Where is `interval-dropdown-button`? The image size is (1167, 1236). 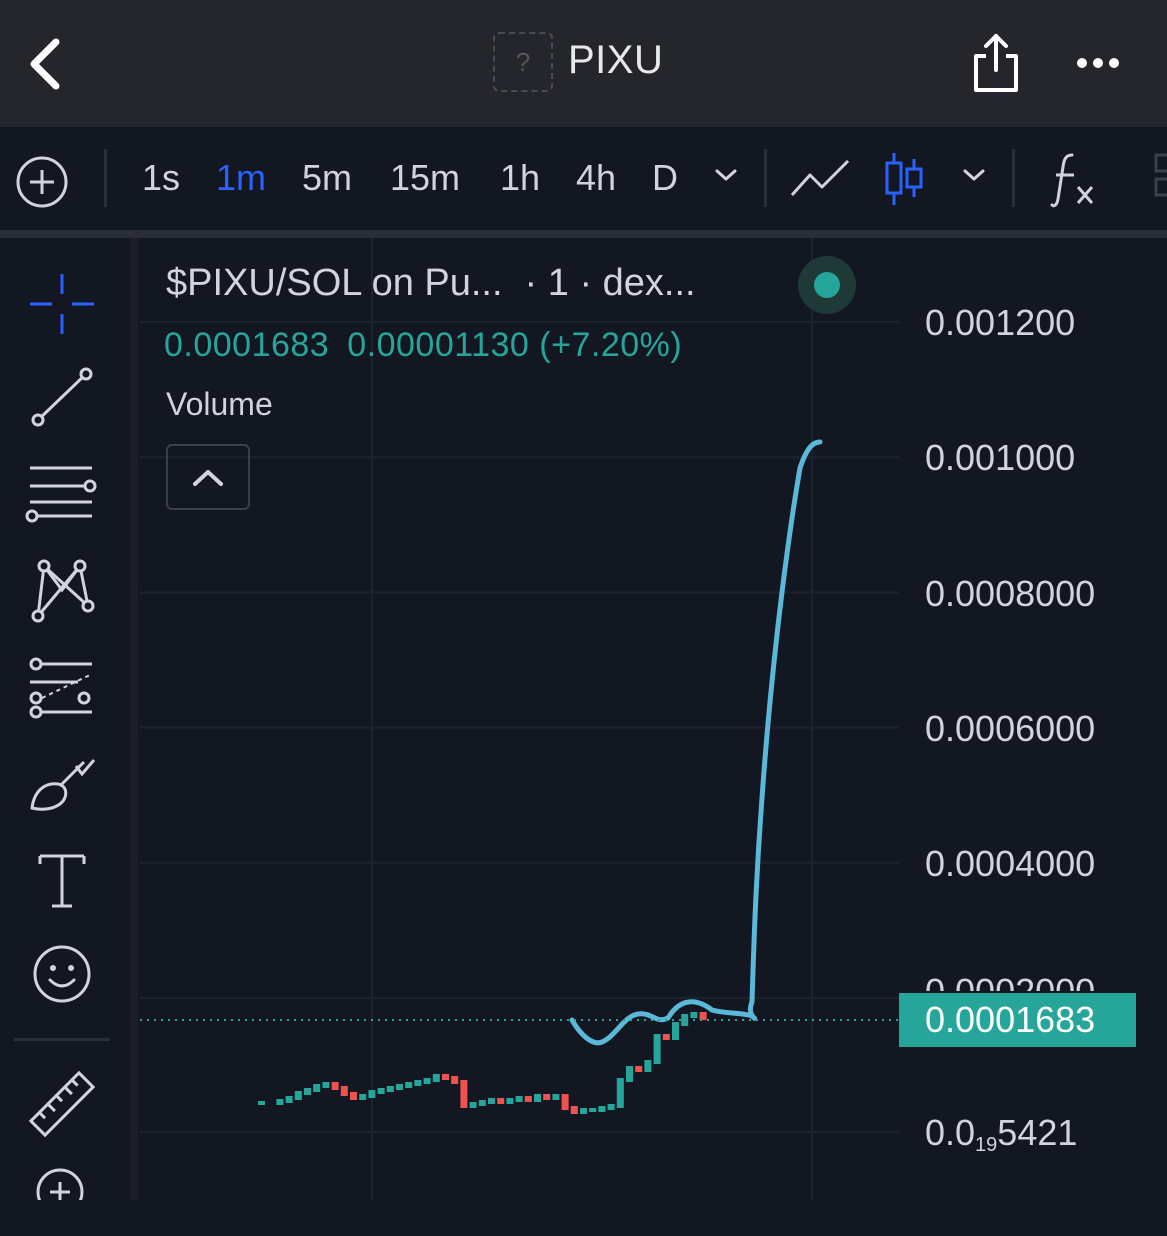 interval-dropdown-button is located at coordinates (726, 175).